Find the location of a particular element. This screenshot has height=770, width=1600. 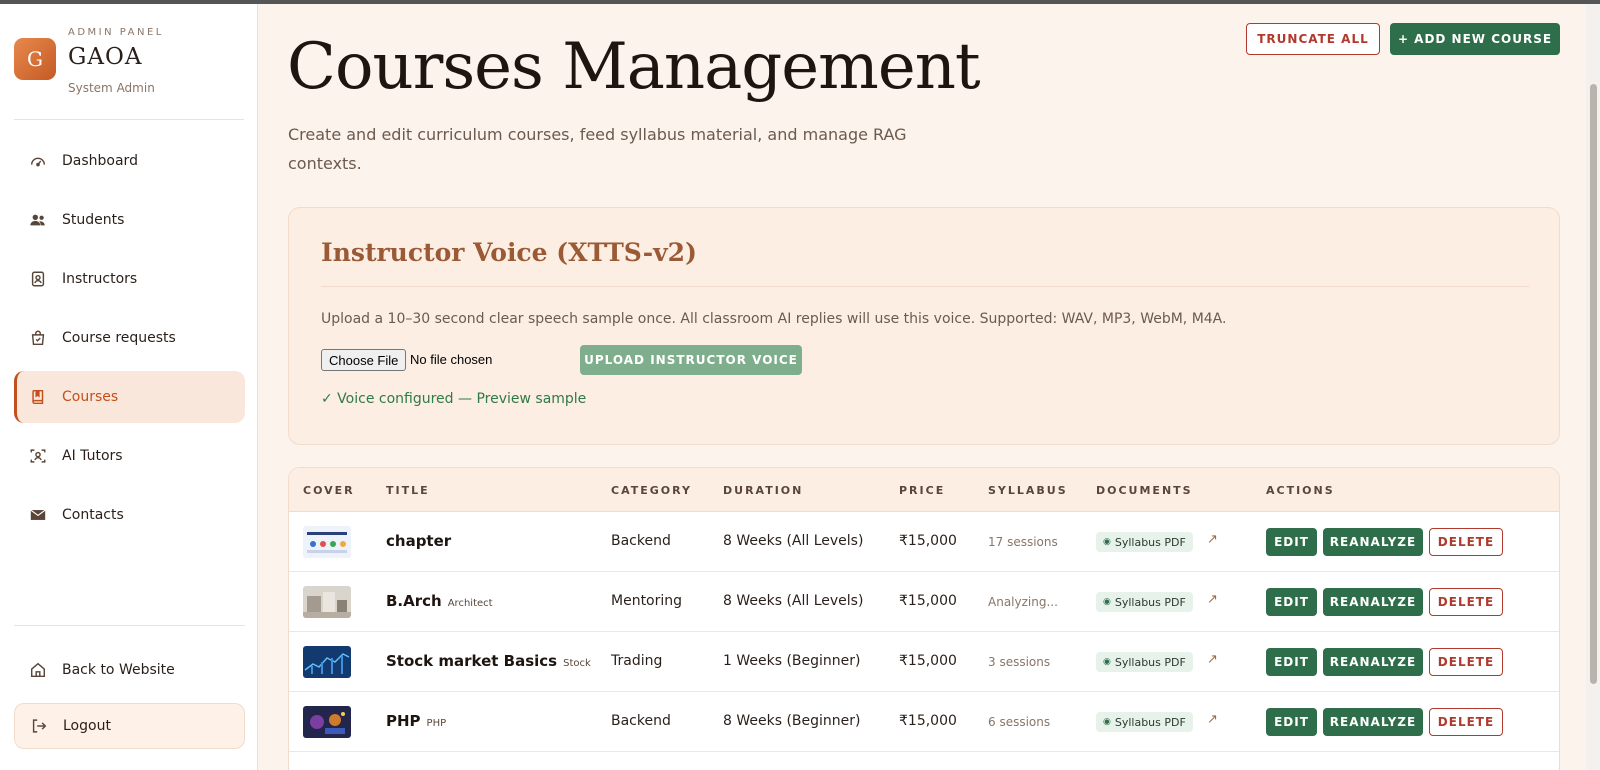

course-tag: Stock is located at coordinates (577, 663).